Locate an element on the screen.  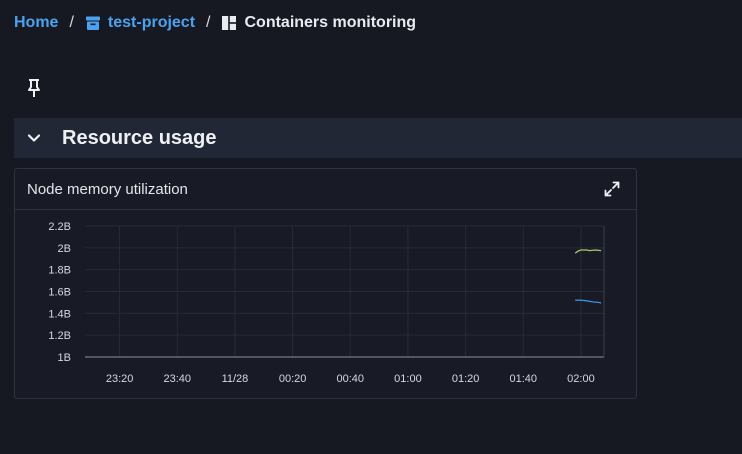
breadcrumb-current: Containers monitoring is located at coordinates (318, 23).